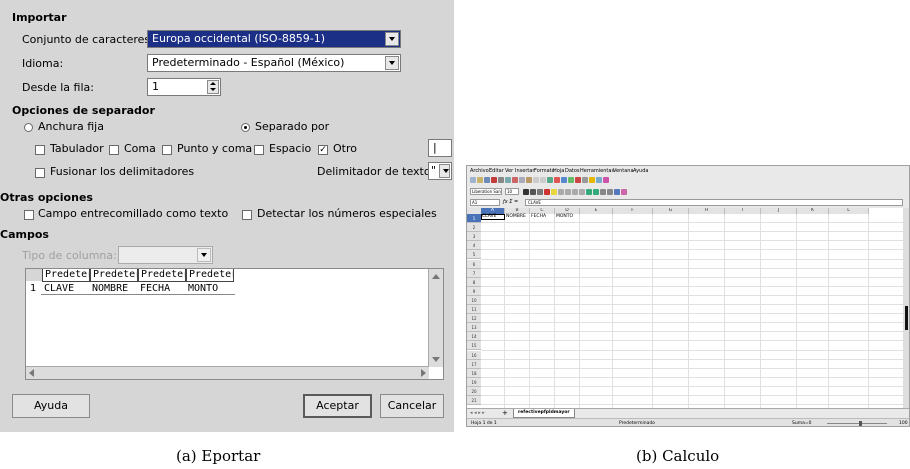 The width and height of the screenshot is (910, 469). Describe the element at coordinates (474, 310) in the screenshot. I see `row-header-11: 11` at that location.